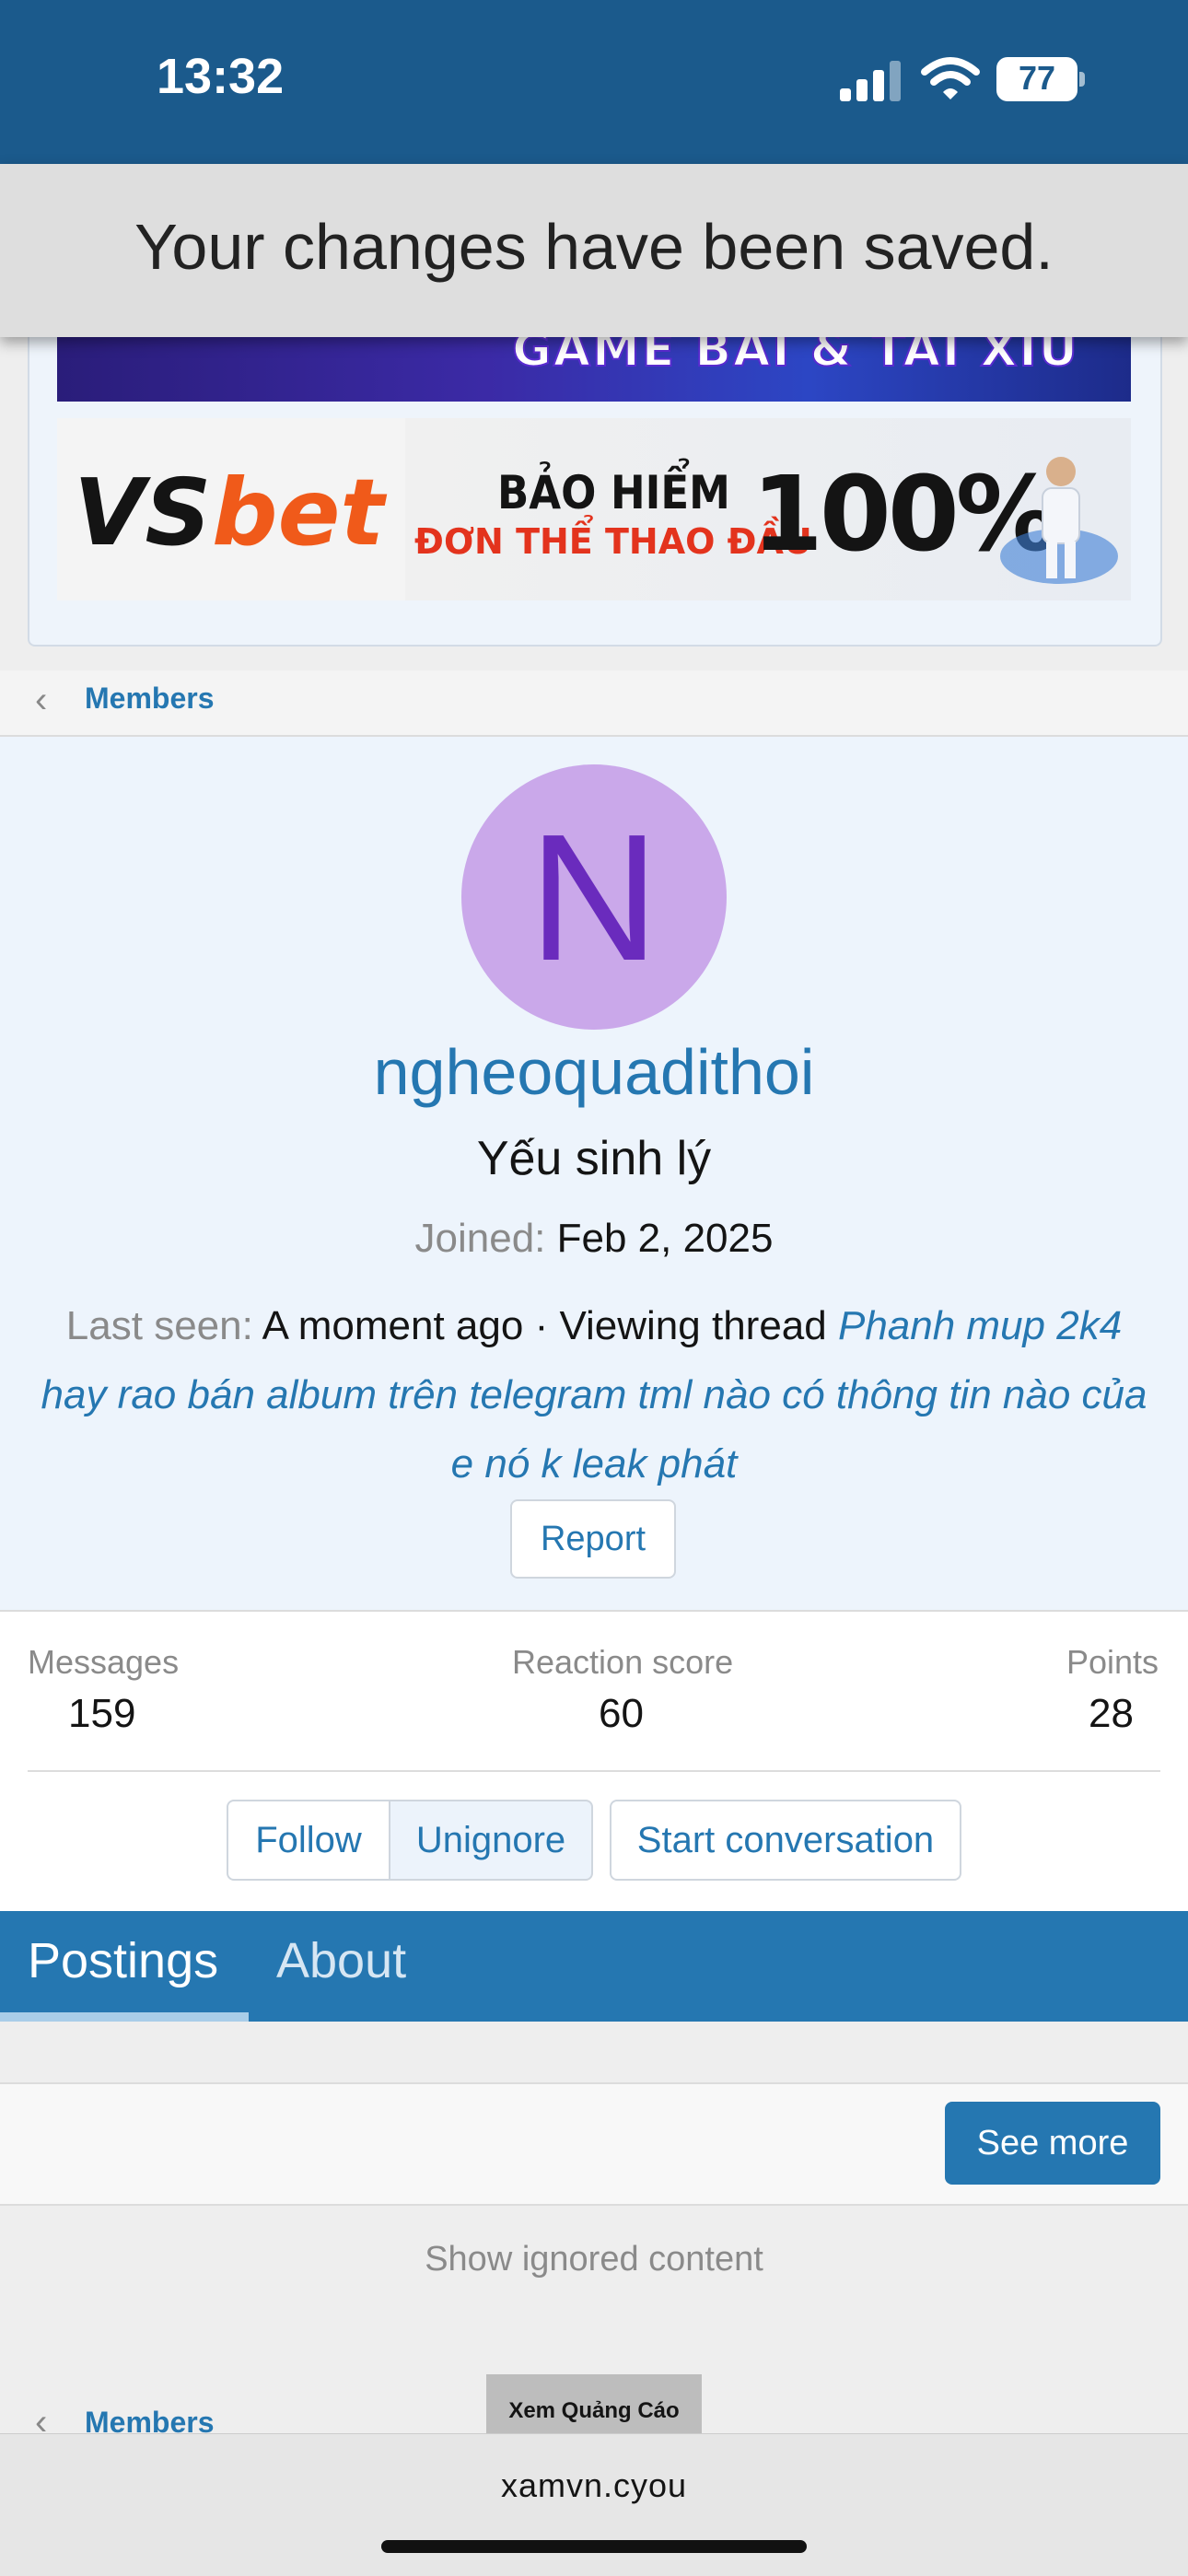 The height and width of the screenshot is (2576, 1188). Describe the element at coordinates (544, 1325) in the screenshot. I see `last-seen-value: A moment ago · Viewing thread` at that location.